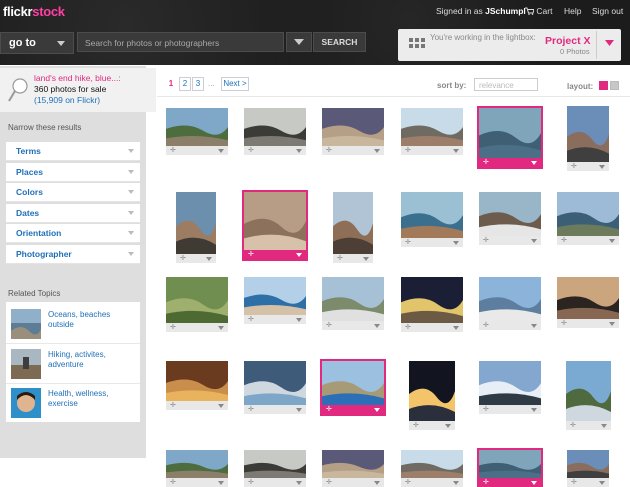 The height and width of the screenshot is (487, 630). I want to click on goto-menu: go to, so click(37, 43).